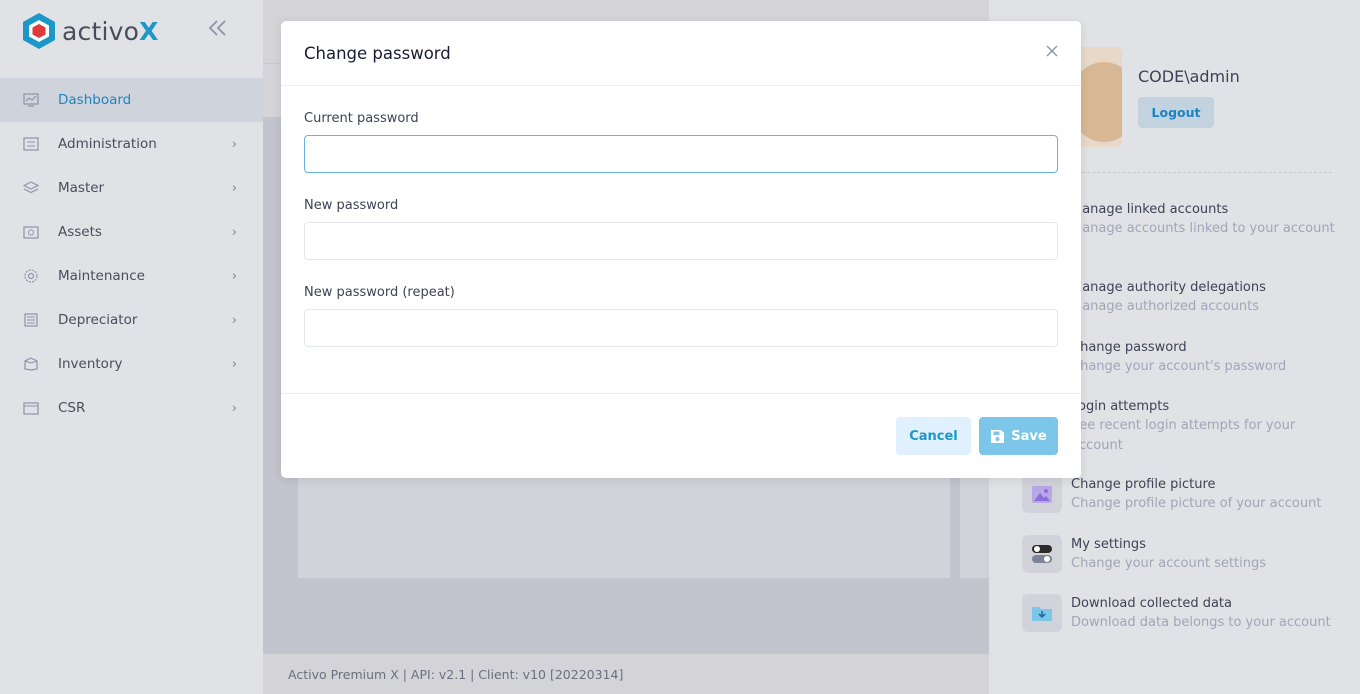 The height and width of the screenshot is (694, 1360). I want to click on sidebar-item-depreciator: Depreciator ›, so click(131, 320).